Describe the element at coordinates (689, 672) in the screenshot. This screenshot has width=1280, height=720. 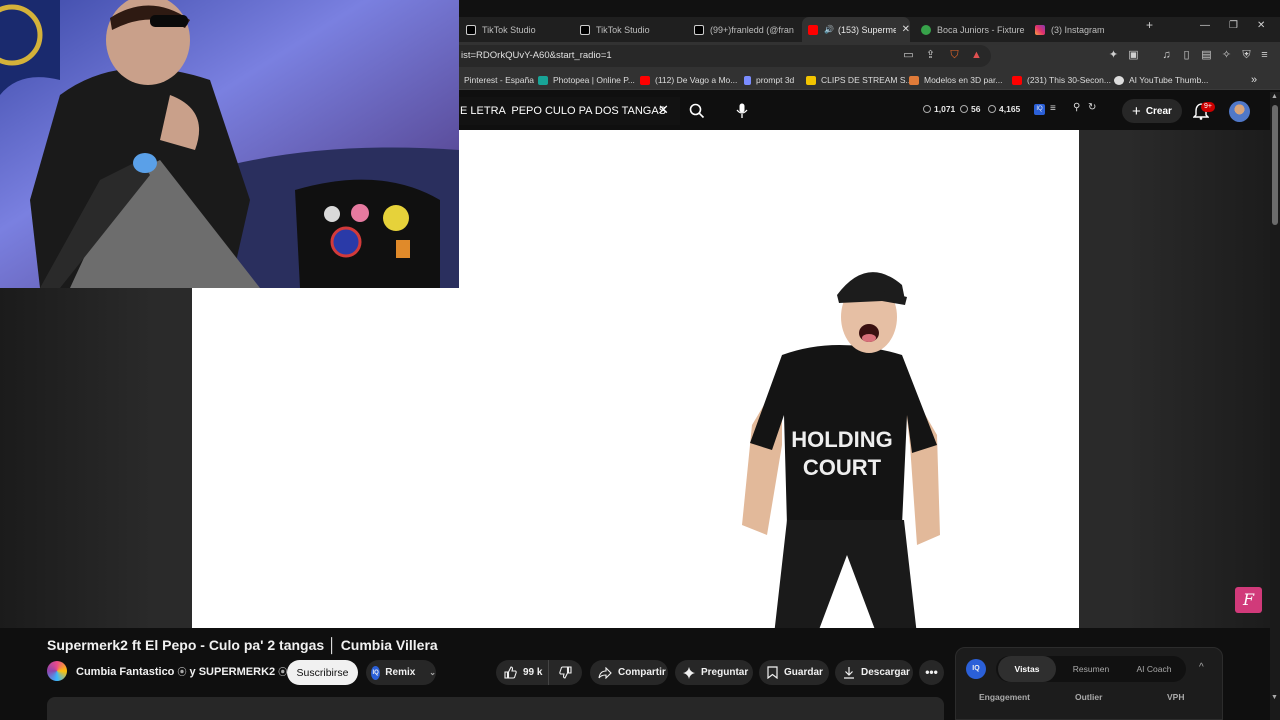
I see `sparkle-icon` at that location.